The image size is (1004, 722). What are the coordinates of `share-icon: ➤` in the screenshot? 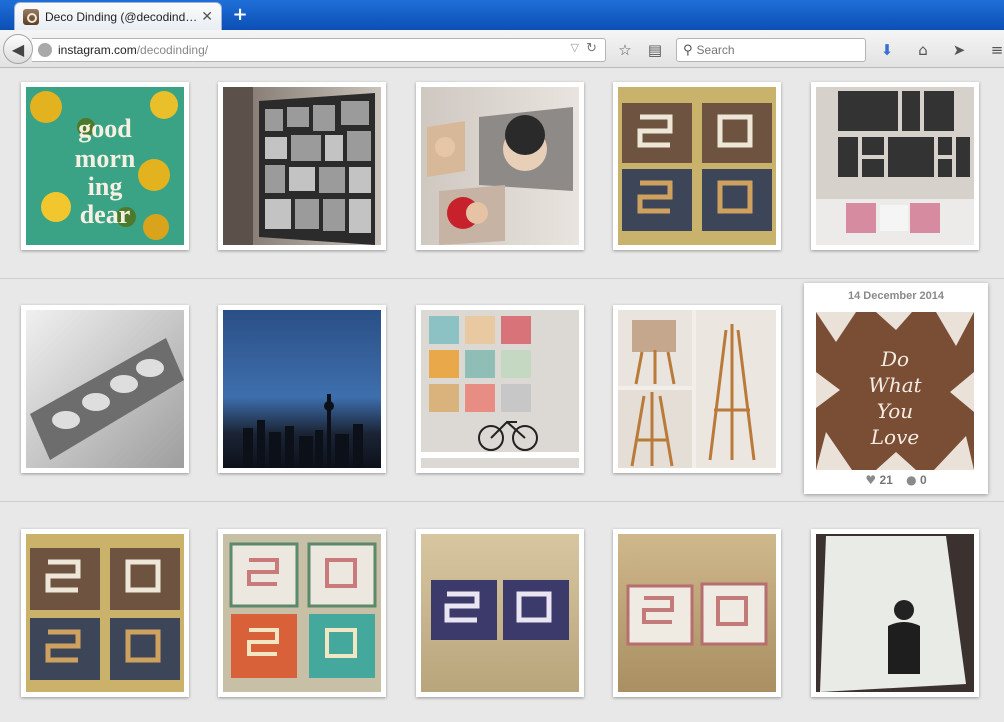 It's located at (959, 50).